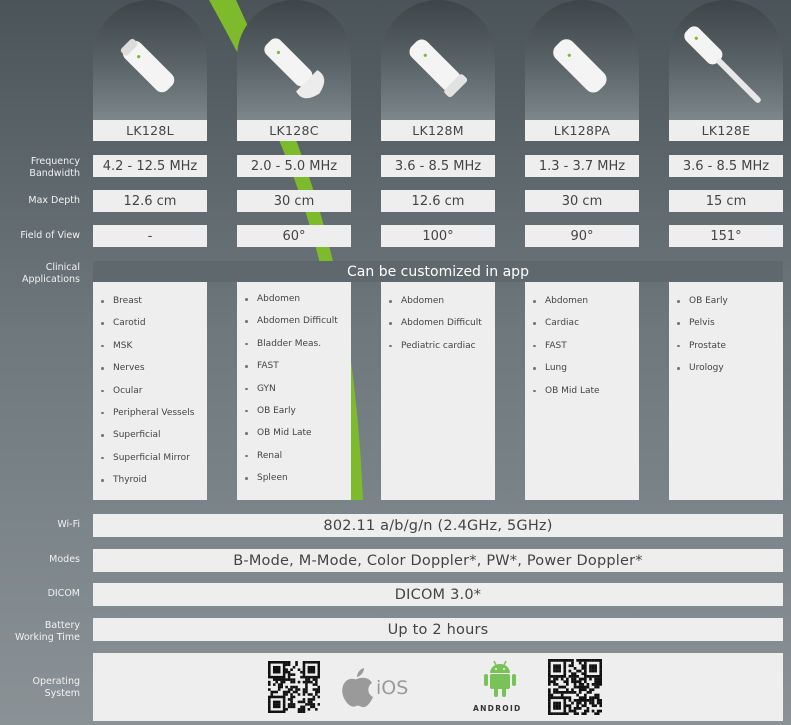  What do you see at coordinates (726, 201) in the screenshot?
I see `max-depth-value: 15 cm` at bounding box center [726, 201].